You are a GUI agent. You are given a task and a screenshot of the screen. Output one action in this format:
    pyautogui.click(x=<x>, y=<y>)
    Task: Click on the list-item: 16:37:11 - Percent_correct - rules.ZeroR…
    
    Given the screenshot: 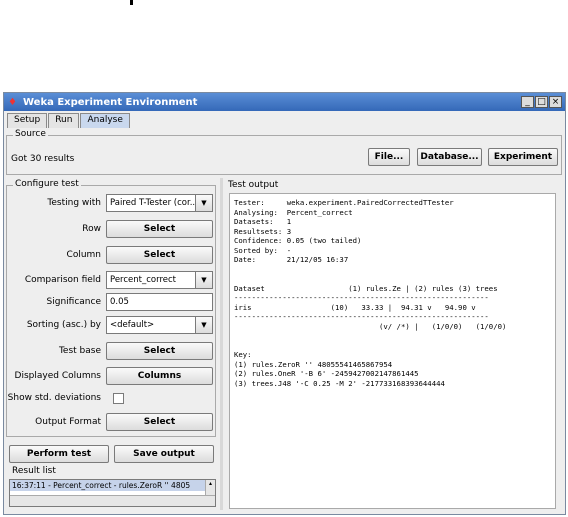 What is the action you would take?
    pyautogui.click(x=108, y=485)
    